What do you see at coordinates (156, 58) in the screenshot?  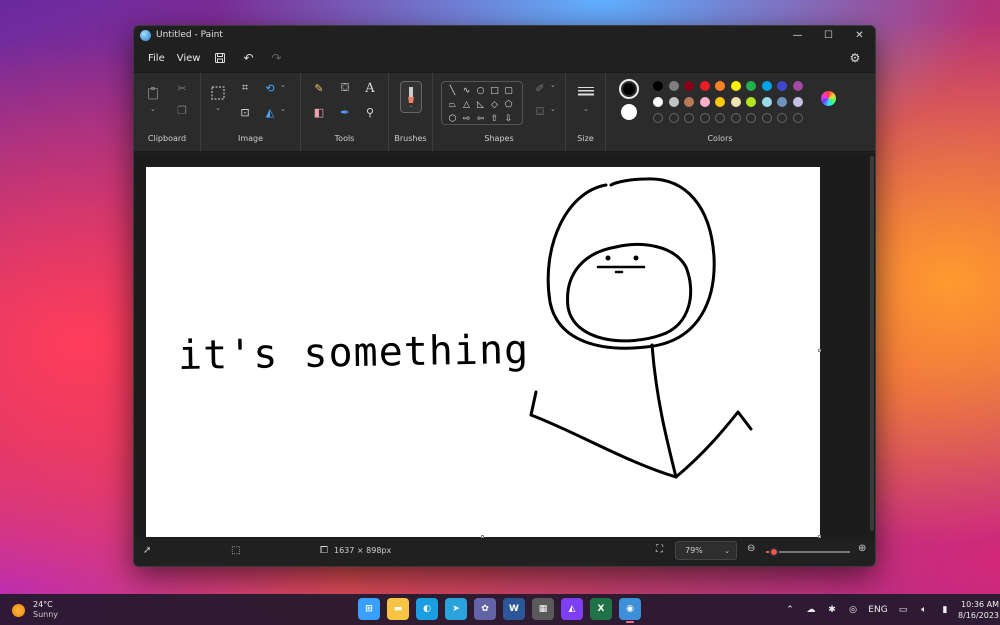 I see `menu-file: File` at bounding box center [156, 58].